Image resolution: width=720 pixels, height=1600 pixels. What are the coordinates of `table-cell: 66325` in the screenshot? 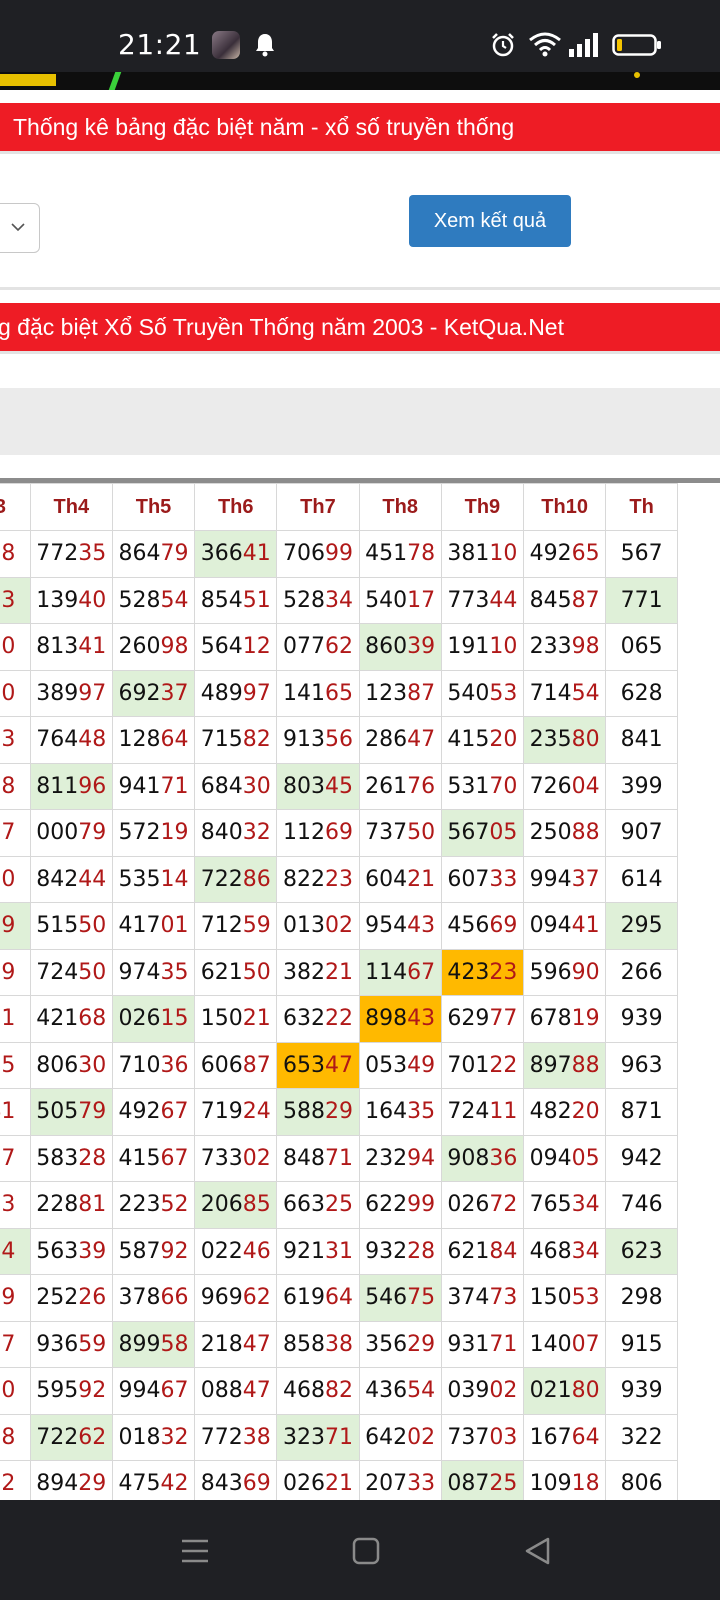 It's located at (318, 1205).